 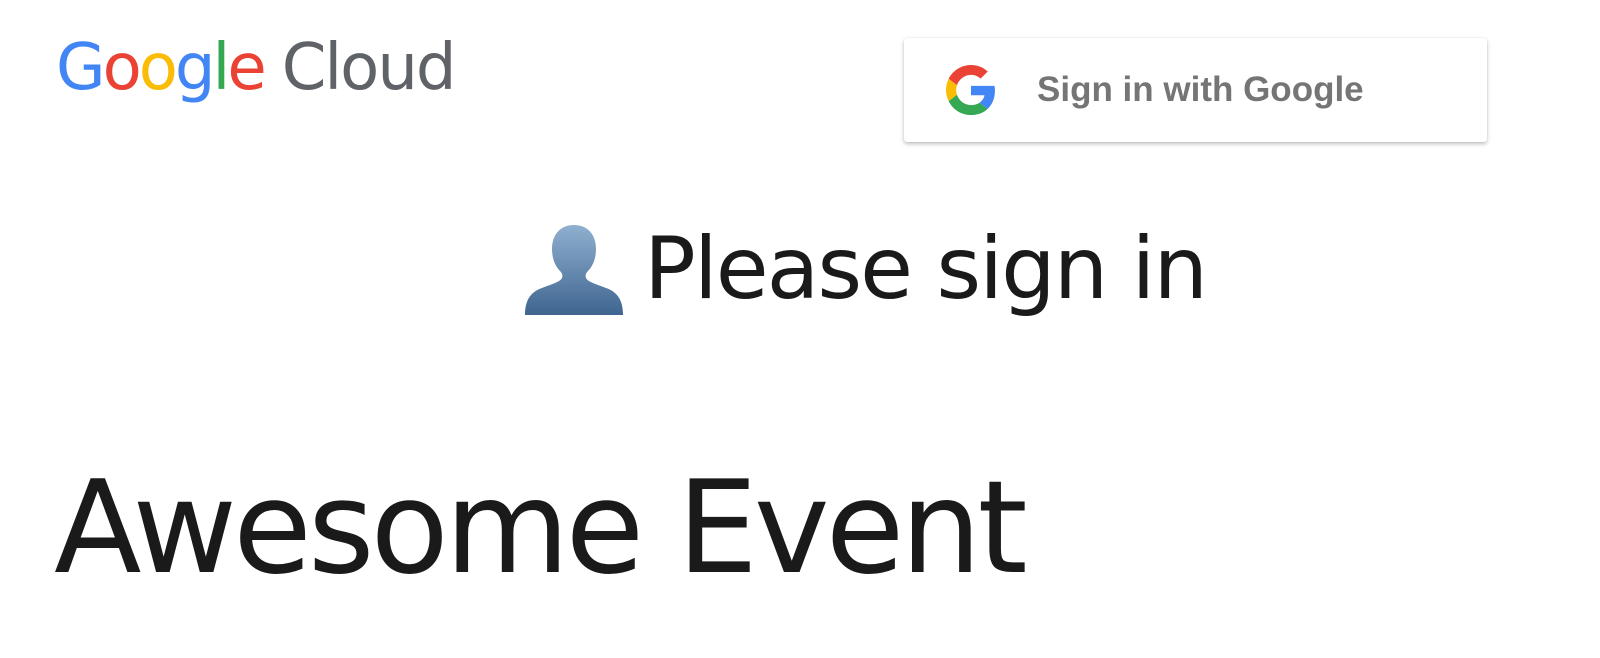 What do you see at coordinates (81, 68) in the screenshot?
I see `logo-letter: G` at bounding box center [81, 68].